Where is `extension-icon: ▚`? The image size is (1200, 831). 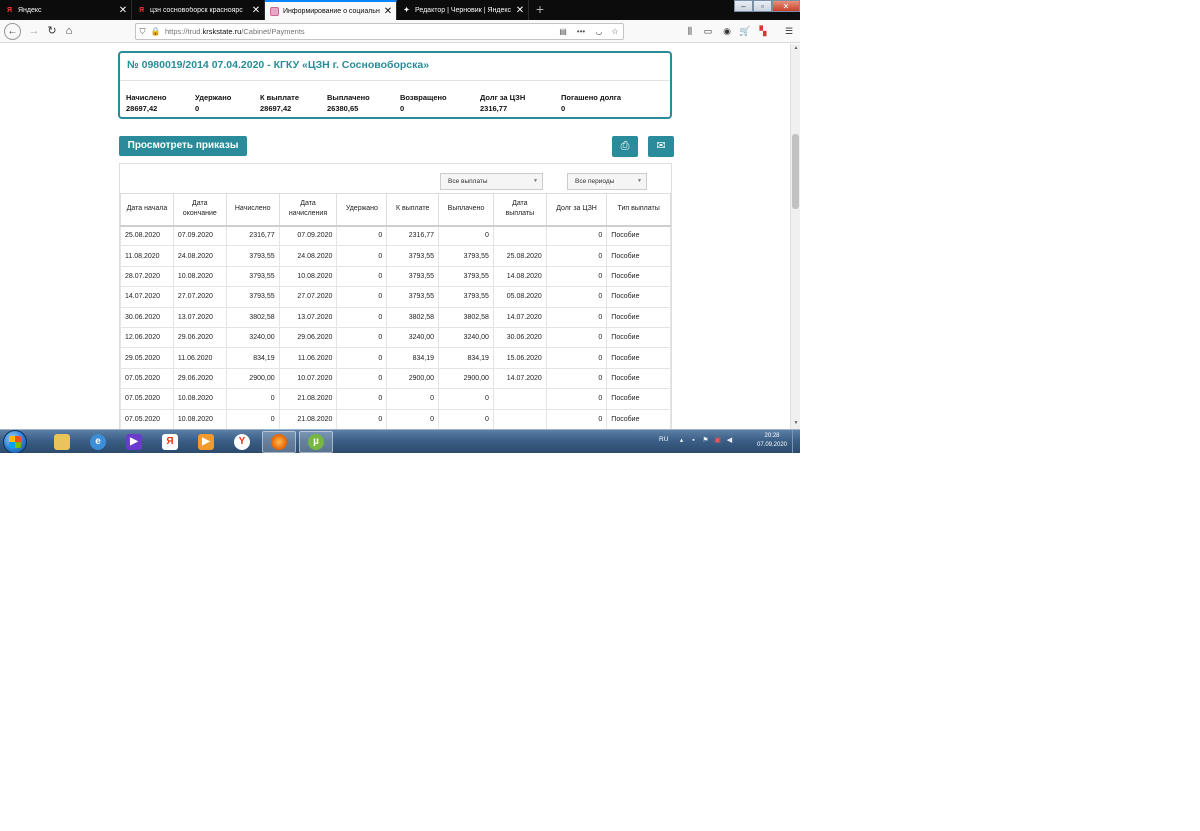
extension-icon: ▚ is located at coordinates (763, 31).